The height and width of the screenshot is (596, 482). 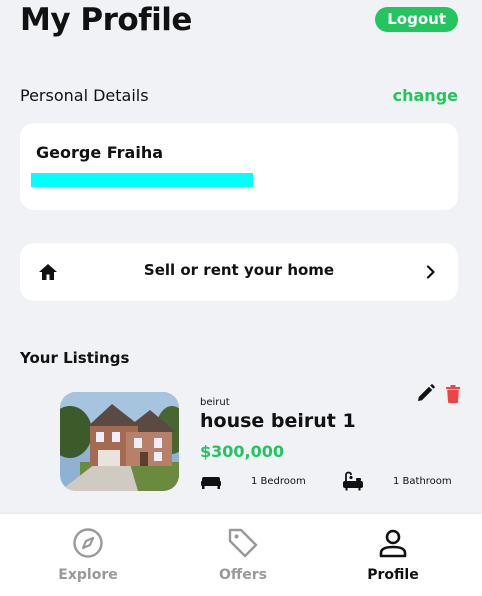 I want to click on tag-icon, so click(x=243, y=543).